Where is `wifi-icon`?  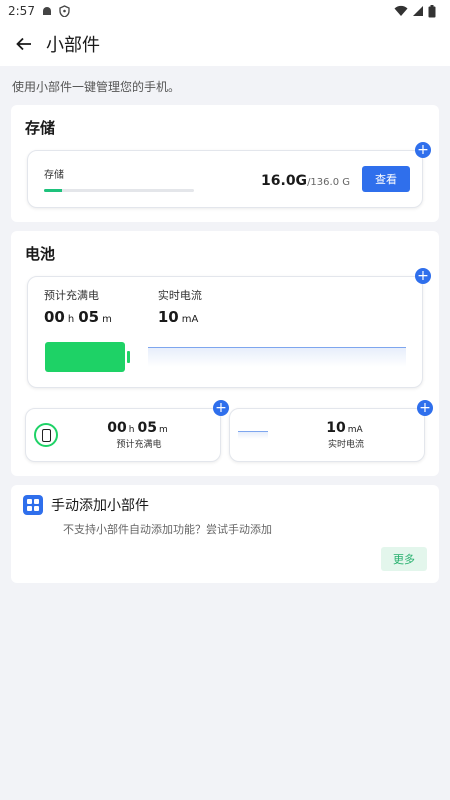
wifi-icon is located at coordinates (401, 10).